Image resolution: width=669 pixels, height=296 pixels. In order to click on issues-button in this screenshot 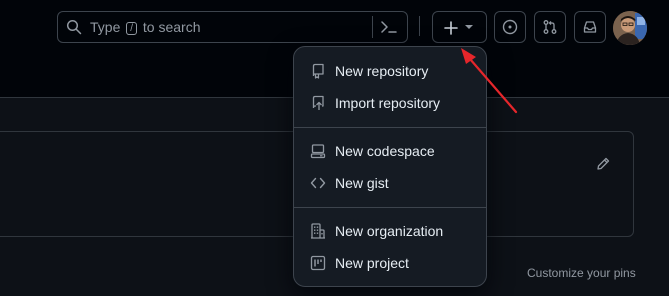, I will do `click(510, 27)`.